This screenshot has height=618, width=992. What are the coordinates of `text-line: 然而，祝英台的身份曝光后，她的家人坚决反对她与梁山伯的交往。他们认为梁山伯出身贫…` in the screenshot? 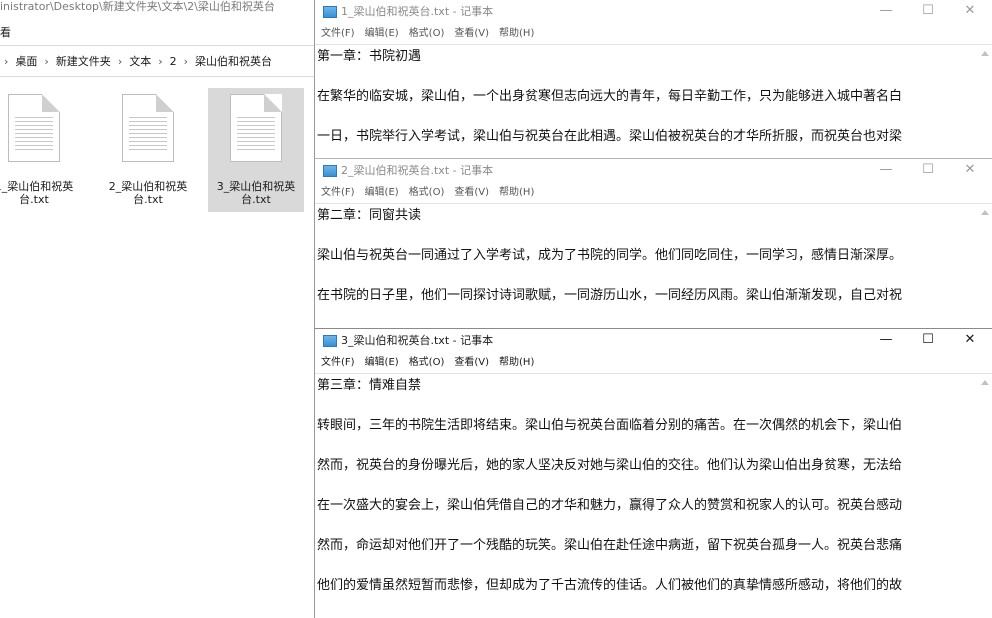 It's located at (610, 465).